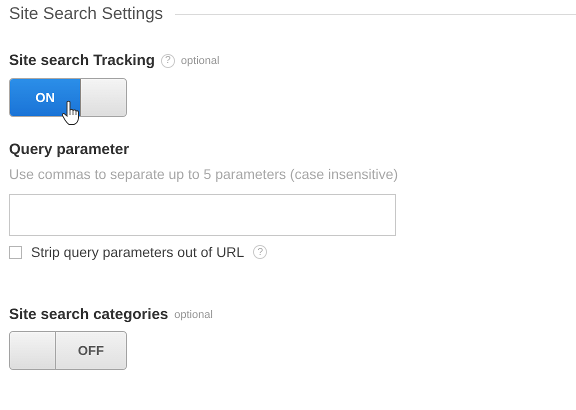  Describe the element at coordinates (68, 350) in the screenshot. I see `toggle-switch: OFF` at that location.